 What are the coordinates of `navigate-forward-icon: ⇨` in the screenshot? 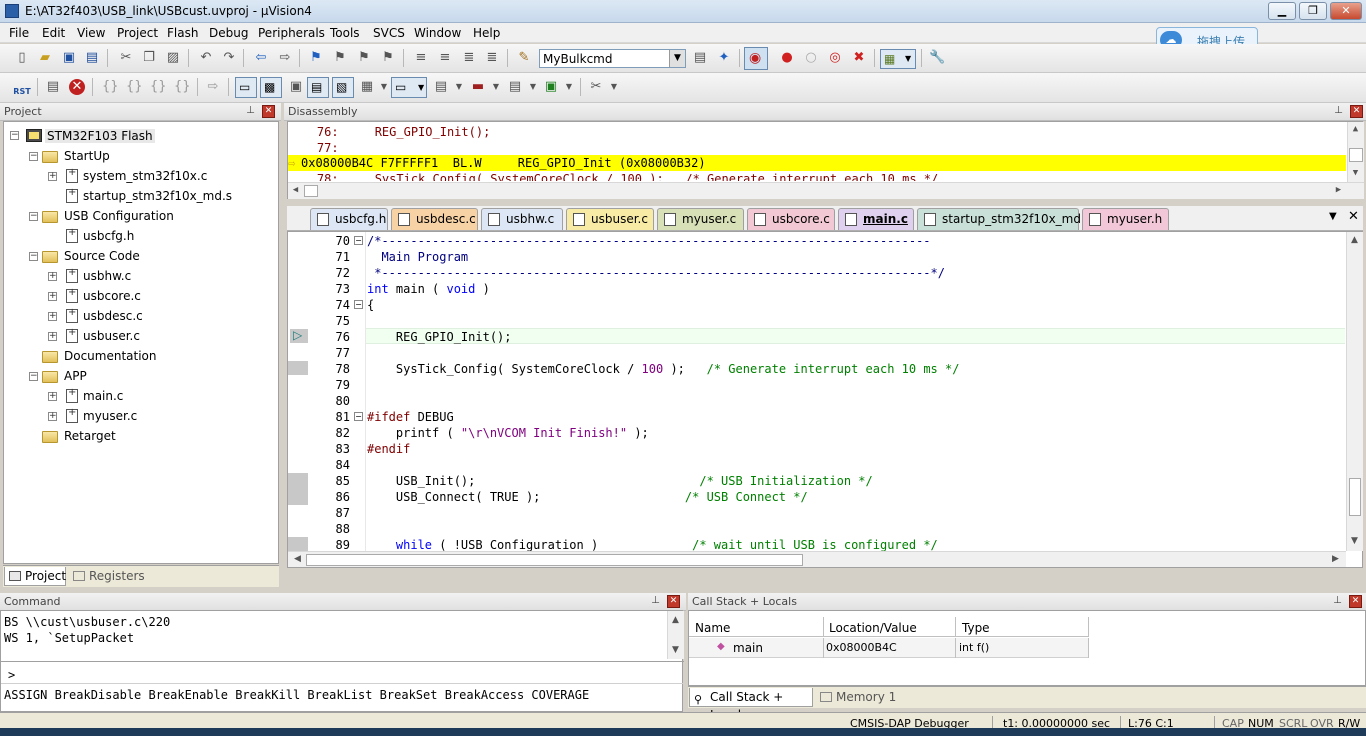 It's located at (285, 58).